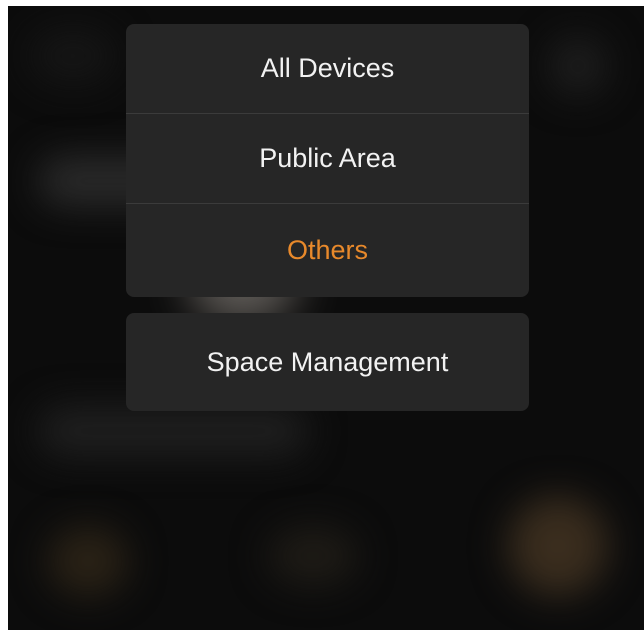 This screenshot has height=644, width=644. I want to click on menu-item-public-area: Public Area, so click(327, 159).